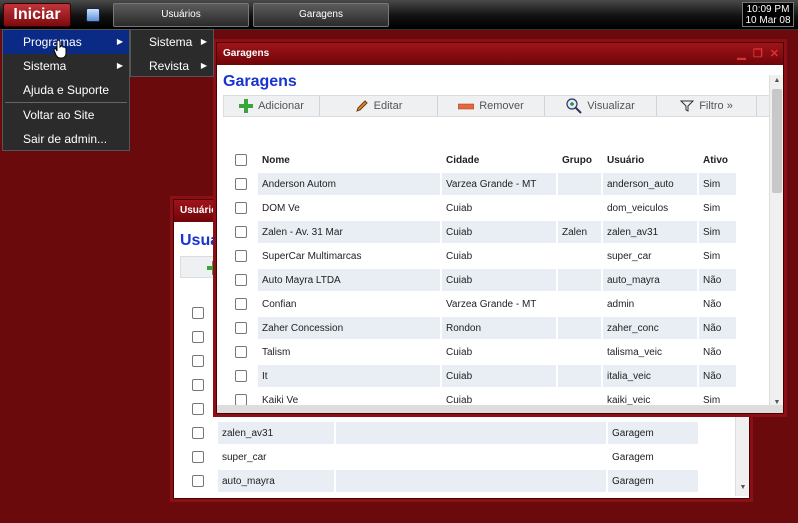 The image size is (798, 523). Describe the element at coordinates (172, 66) in the screenshot. I see `submenu-item-revista: Revista ▶` at that location.